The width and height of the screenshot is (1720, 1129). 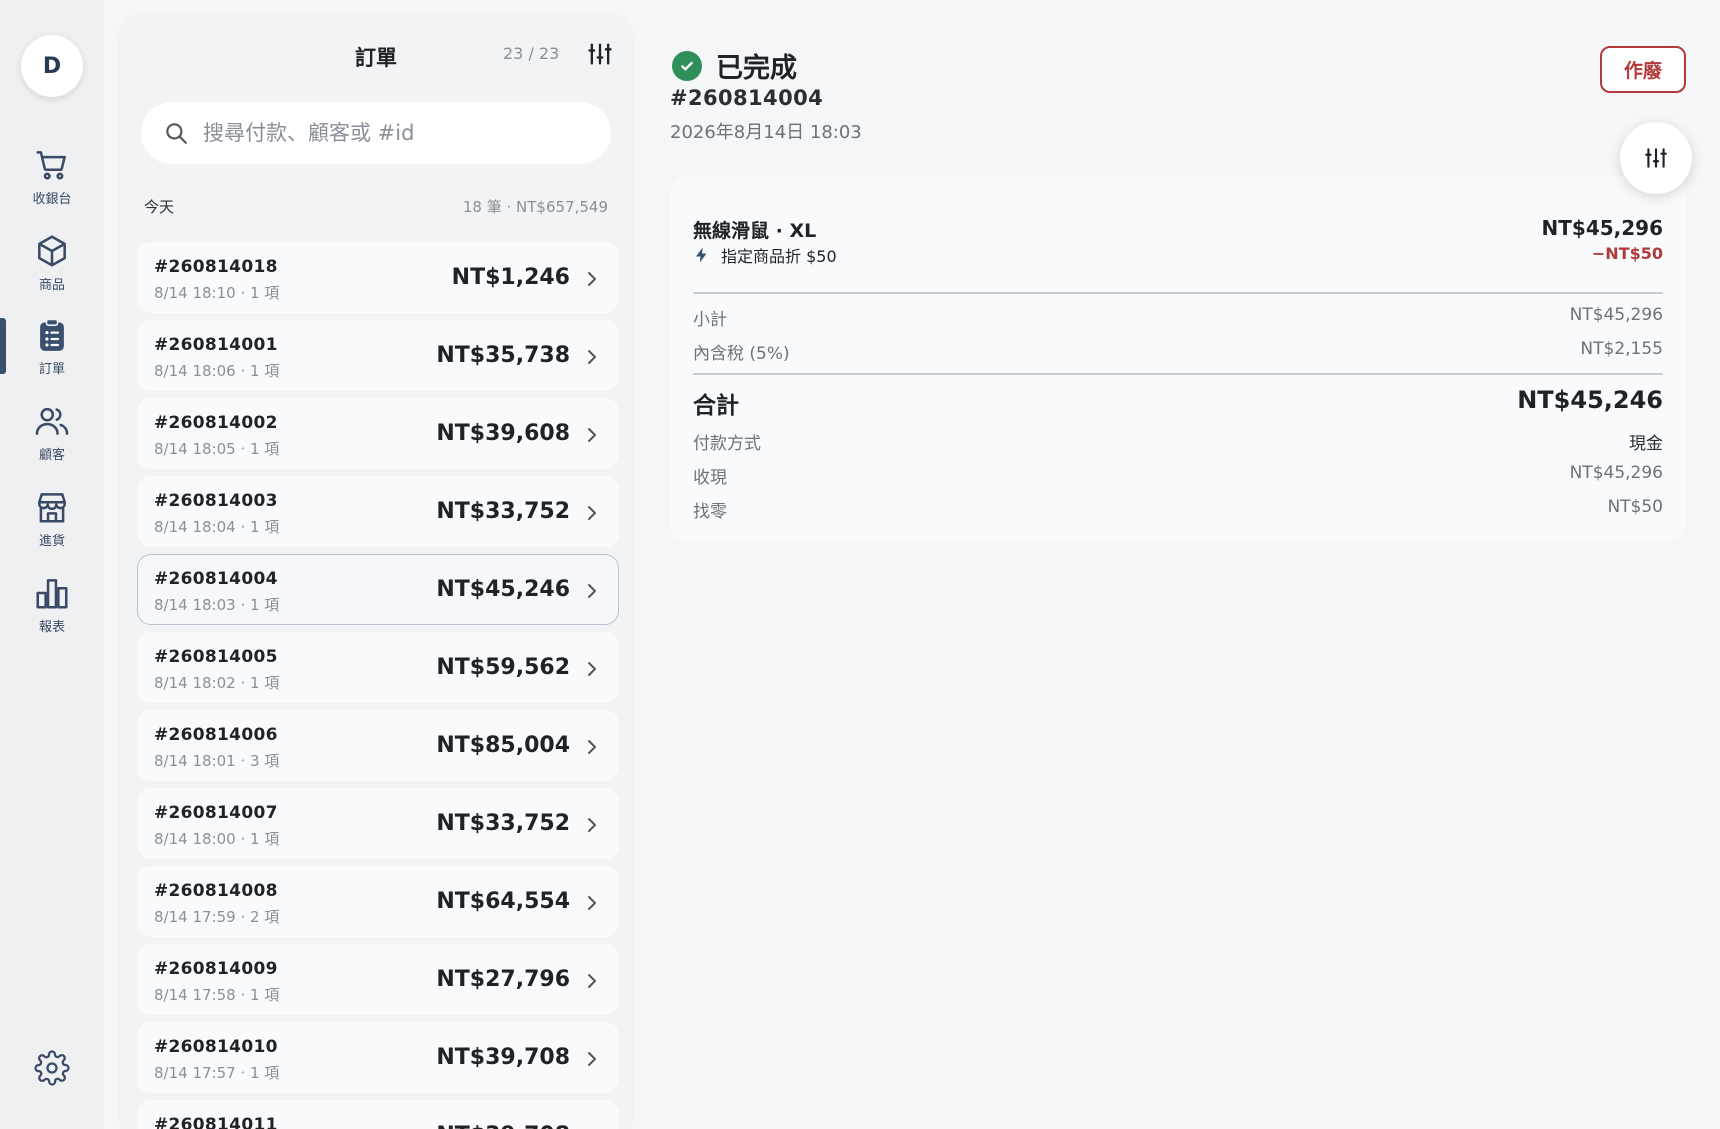 What do you see at coordinates (378, 433) in the screenshot?
I see `order-card: #260814002 8/14 18:05 · 1 項 NT$39,608` at bounding box center [378, 433].